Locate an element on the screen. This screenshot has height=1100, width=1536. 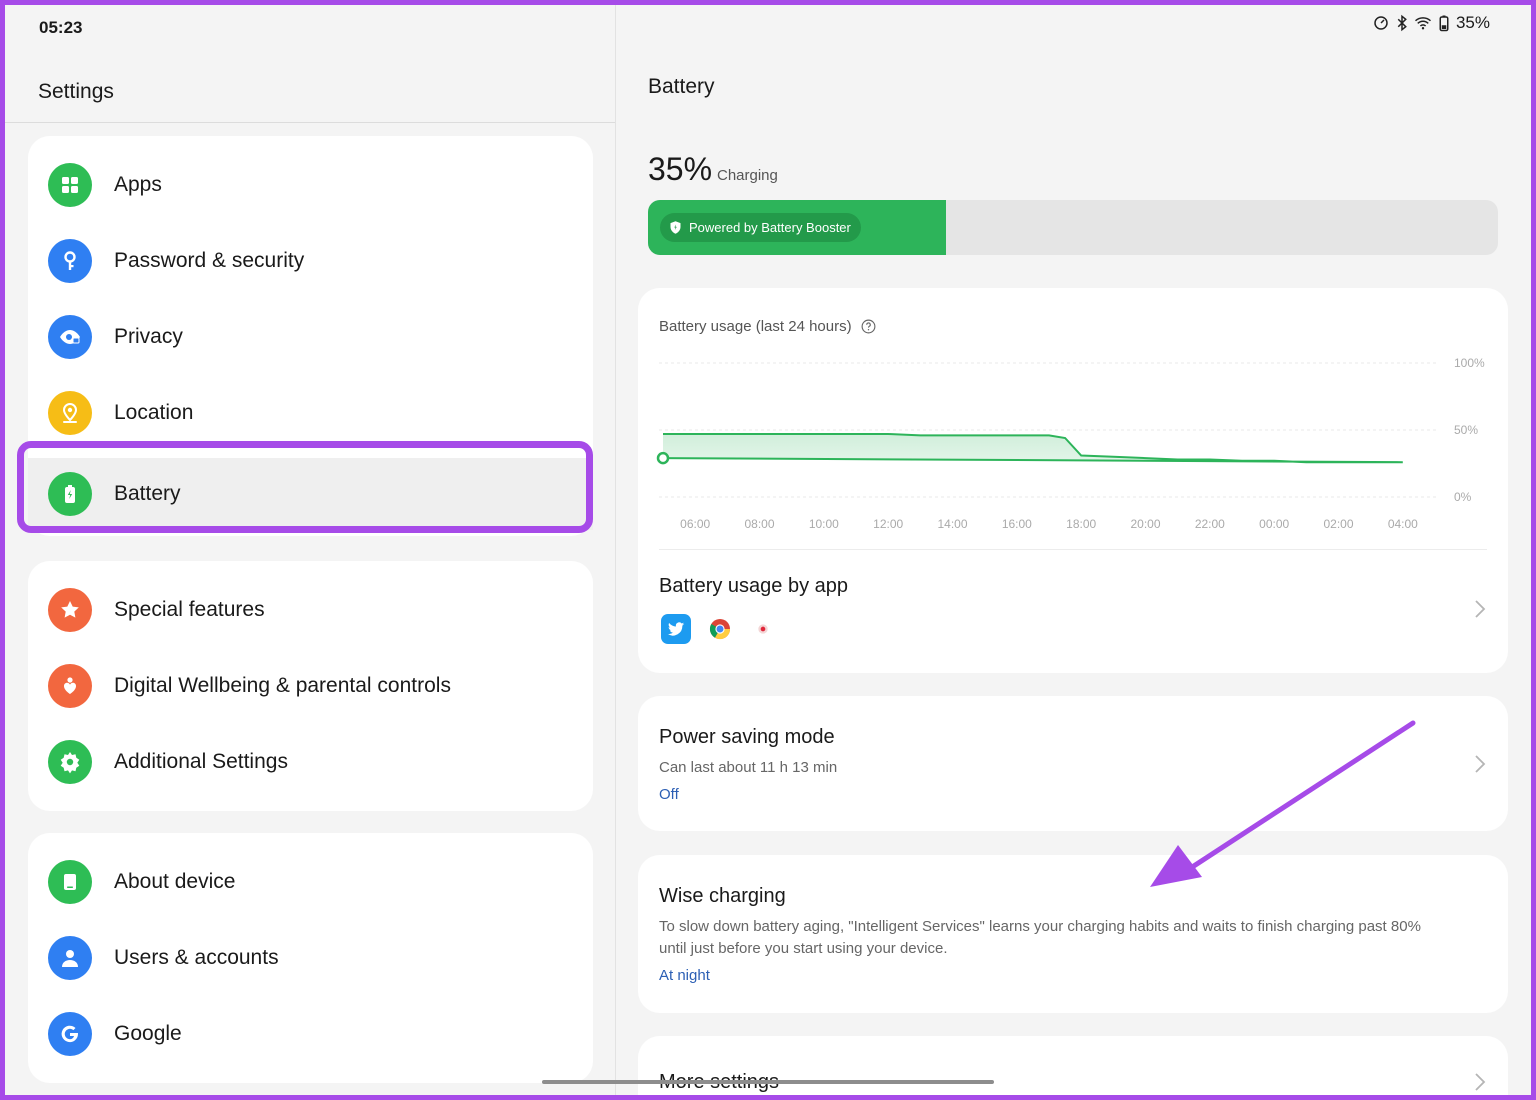
battery-percent: 35% is located at coordinates (680, 169).